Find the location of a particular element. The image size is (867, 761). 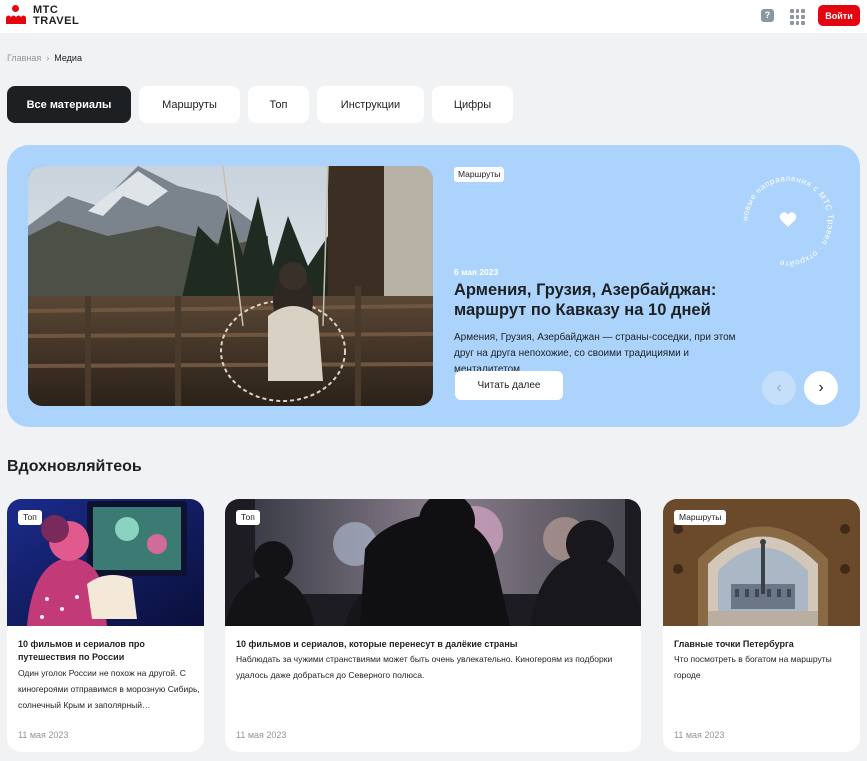

mts-logo-icon is located at coordinates (16, 16).